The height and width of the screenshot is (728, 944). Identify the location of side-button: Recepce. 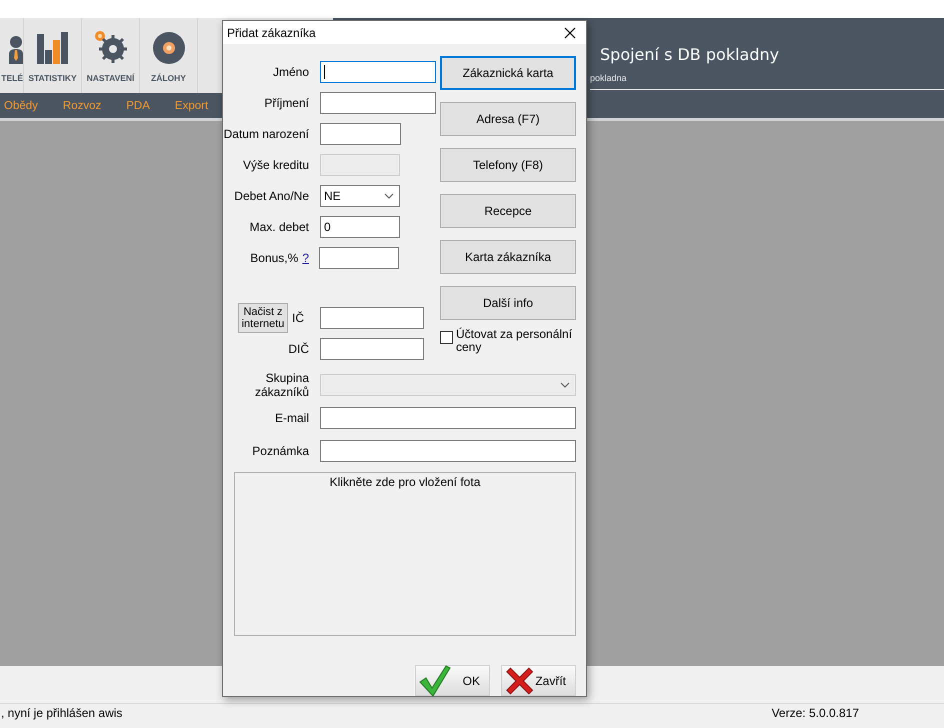
(508, 211).